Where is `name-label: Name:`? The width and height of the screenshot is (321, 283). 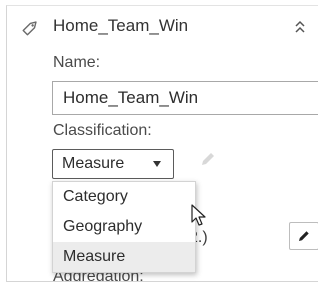 name-label: Name: is located at coordinates (77, 62).